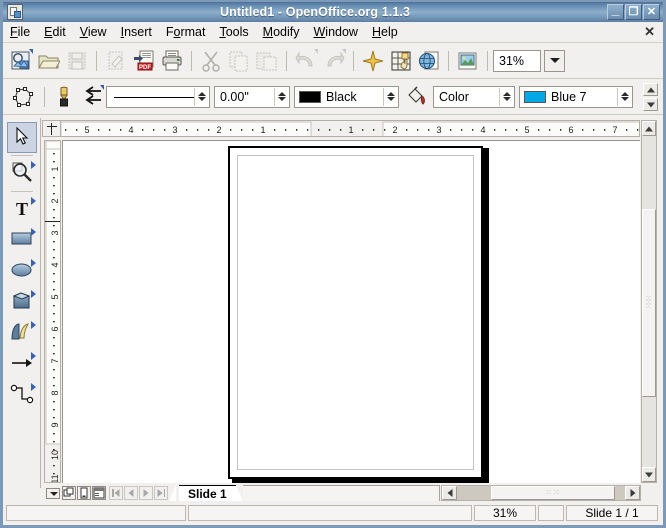  What do you see at coordinates (234, 96) in the screenshot?
I see `line-width-value: 0.00"` at bounding box center [234, 96].